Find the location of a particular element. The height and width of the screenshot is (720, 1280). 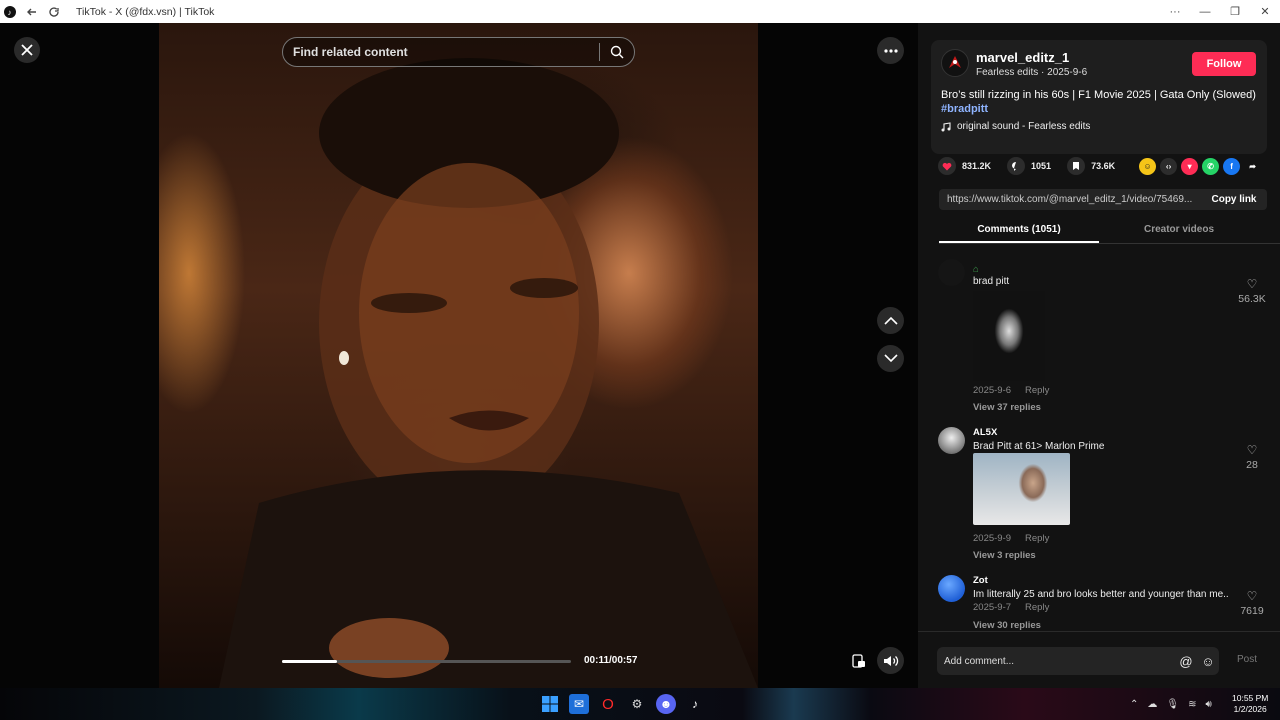

send-to-friends-icon: ▾ is located at coordinates (1190, 166).